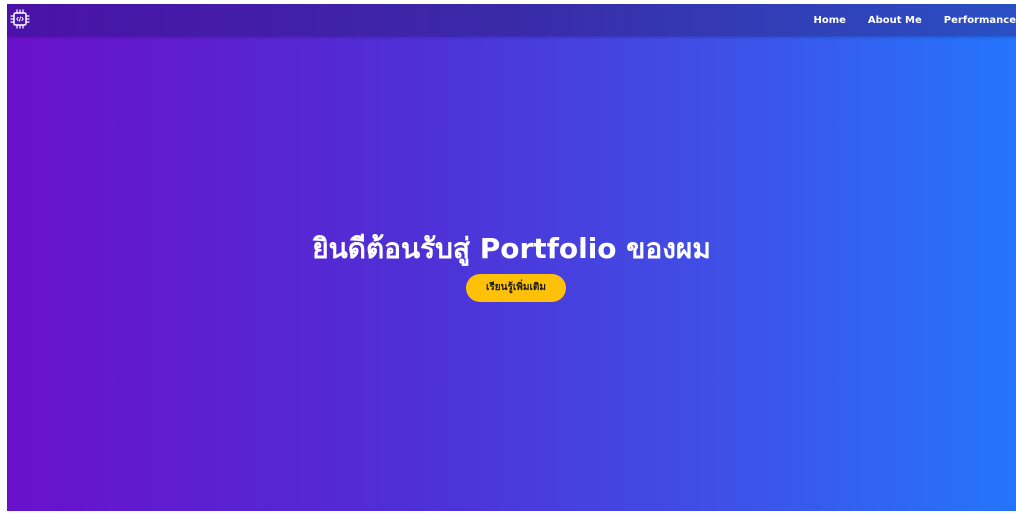  I want to click on navbar: Home About Me Performance, so click(511, 20).